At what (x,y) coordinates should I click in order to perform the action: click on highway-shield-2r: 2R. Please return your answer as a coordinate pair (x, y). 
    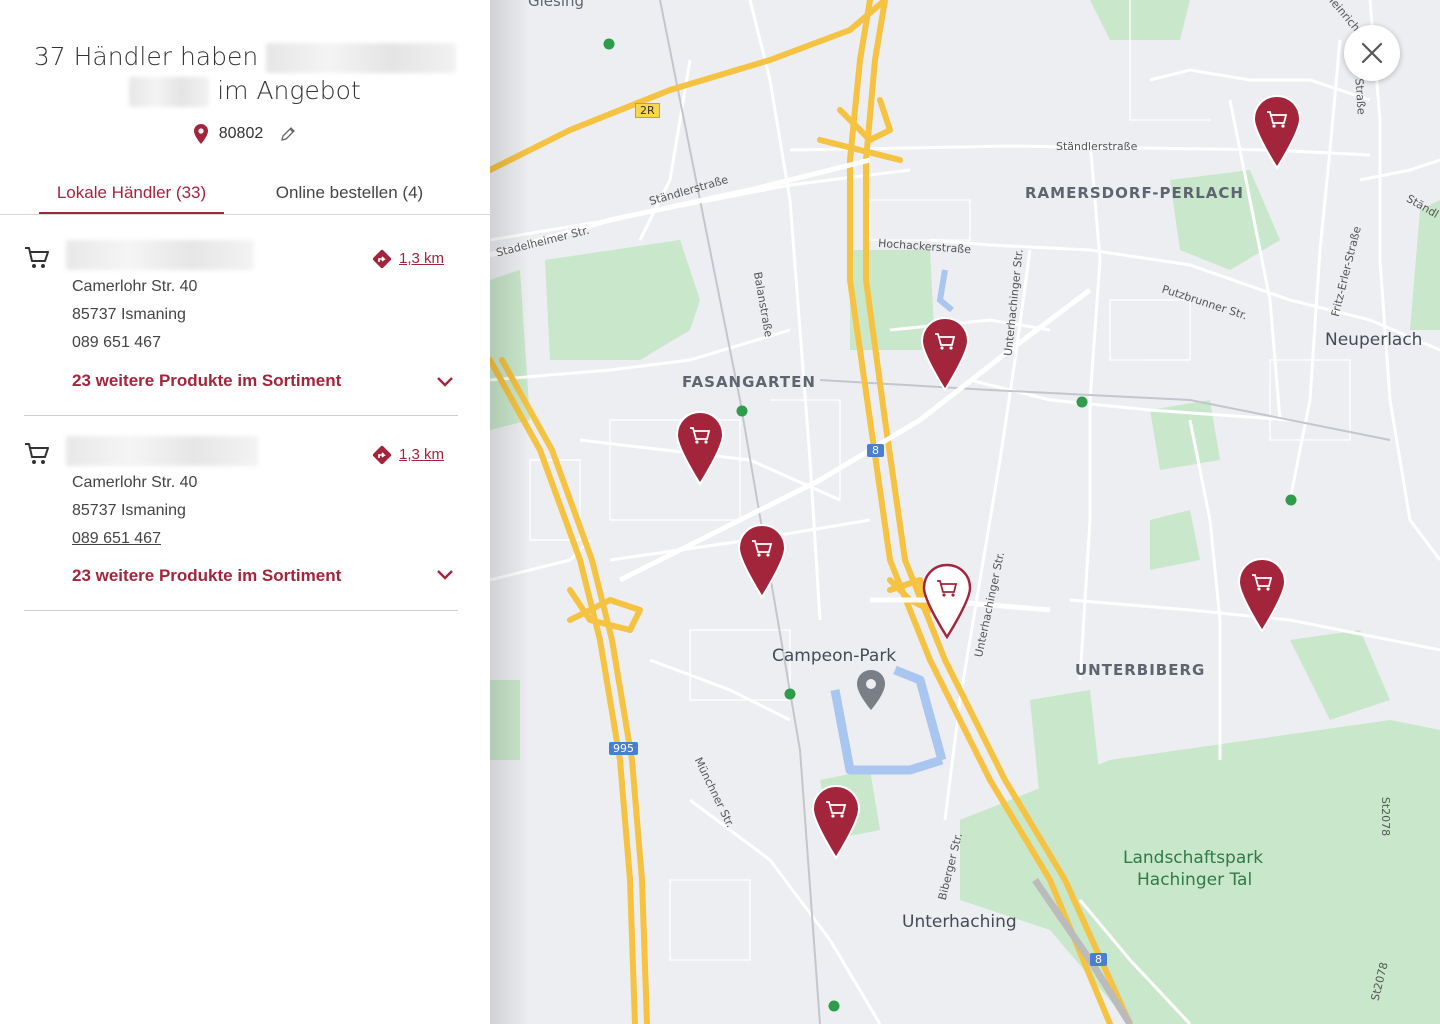
    Looking at the image, I should click on (647, 110).